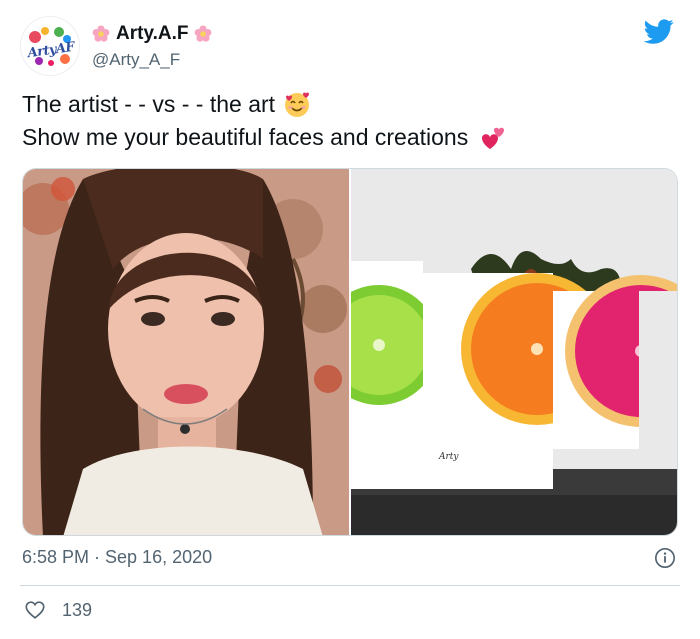 Image resolution: width=700 pixels, height=639 pixels. What do you see at coordinates (352, 104) in the screenshot?
I see `tweet-text-line: The artist - - vs - - the art` at bounding box center [352, 104].